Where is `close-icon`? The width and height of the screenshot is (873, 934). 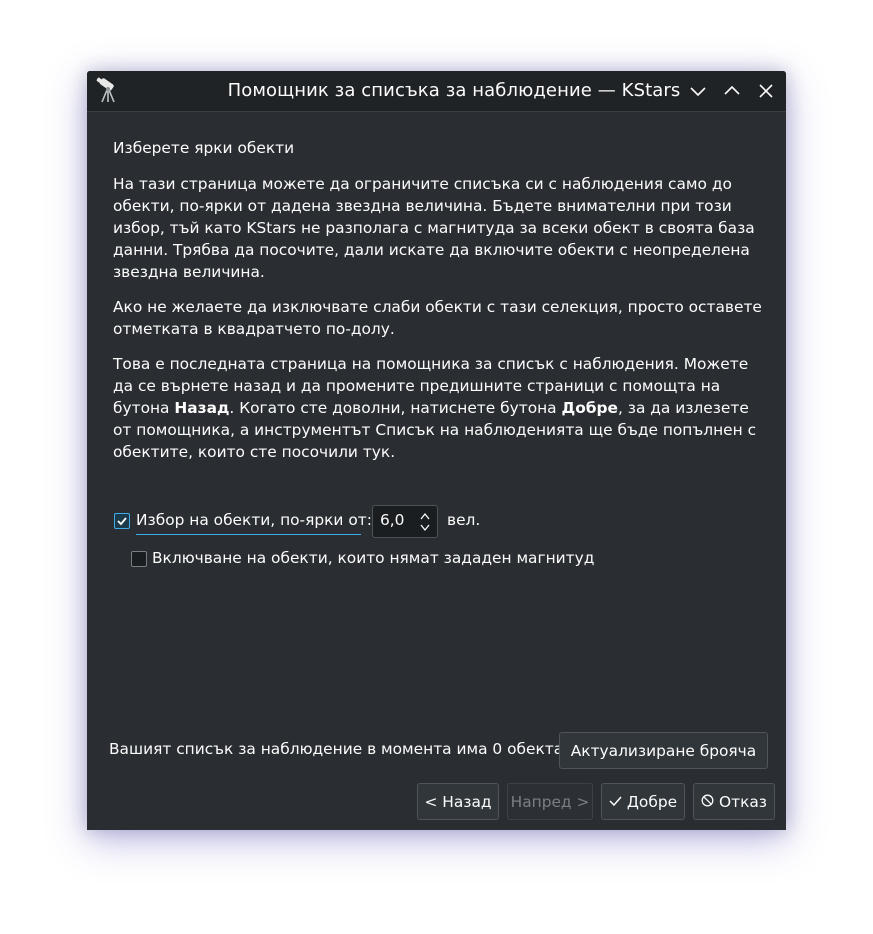
close-icon is located at coordinates (766, 91).